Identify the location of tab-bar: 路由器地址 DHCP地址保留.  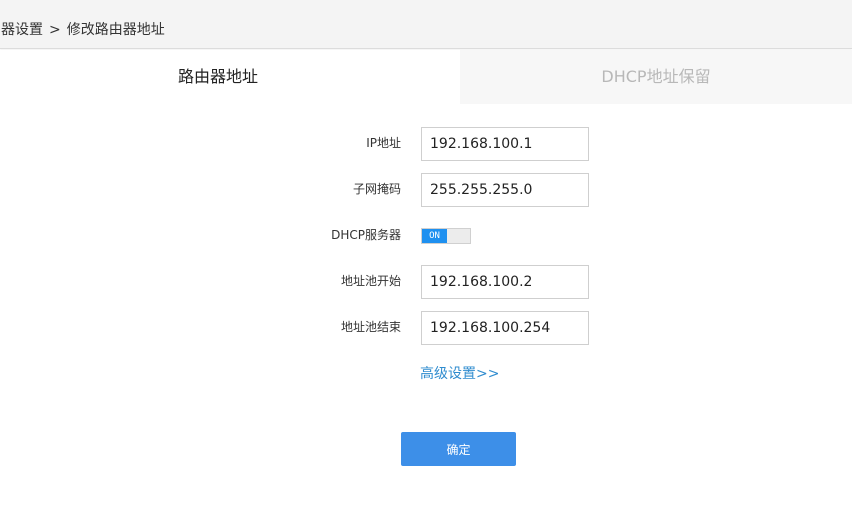
(426, 77).